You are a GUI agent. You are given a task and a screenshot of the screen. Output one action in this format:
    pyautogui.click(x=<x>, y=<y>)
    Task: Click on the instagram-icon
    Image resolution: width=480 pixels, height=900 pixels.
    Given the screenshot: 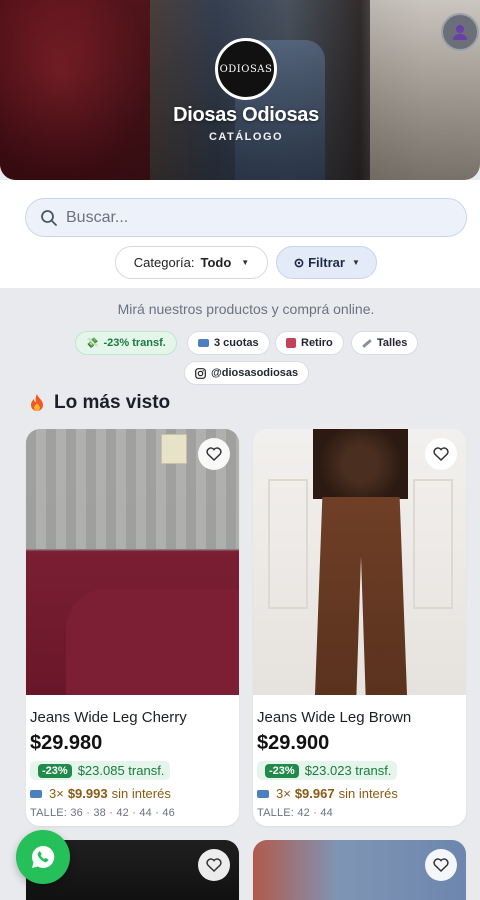 What is the action you would take?
    pyautogui.click(x=200, y=373)
    